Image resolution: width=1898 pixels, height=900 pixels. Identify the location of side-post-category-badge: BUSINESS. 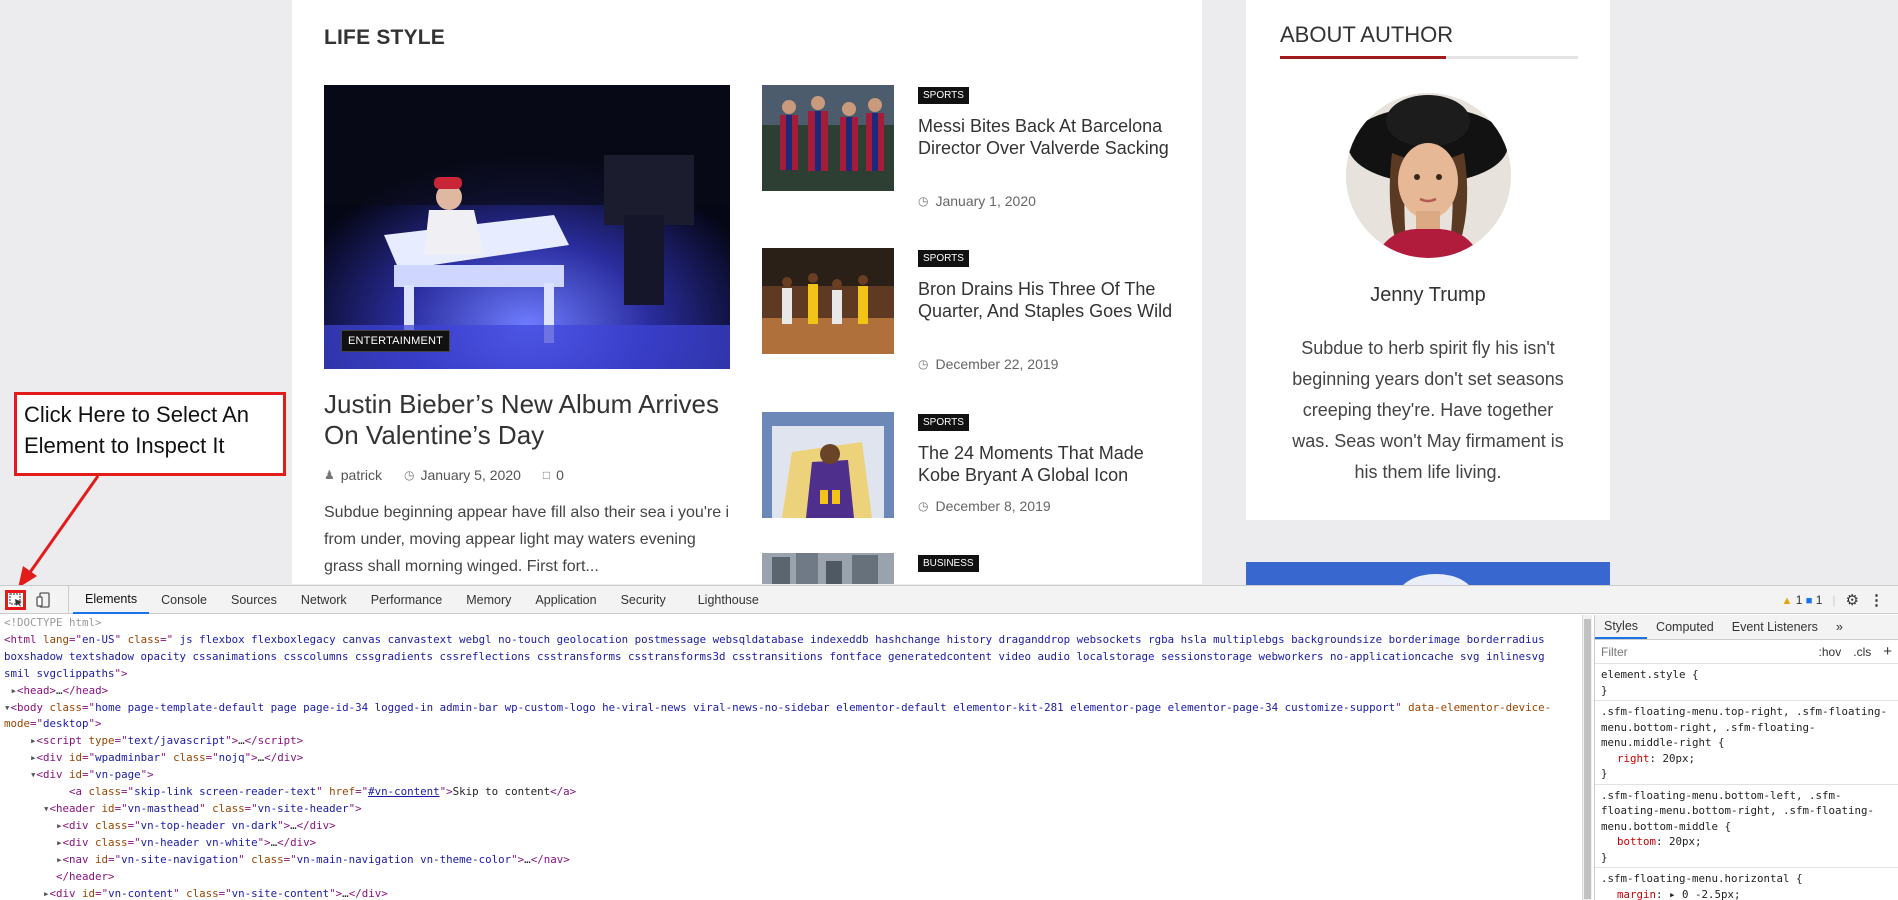
(948, 563).